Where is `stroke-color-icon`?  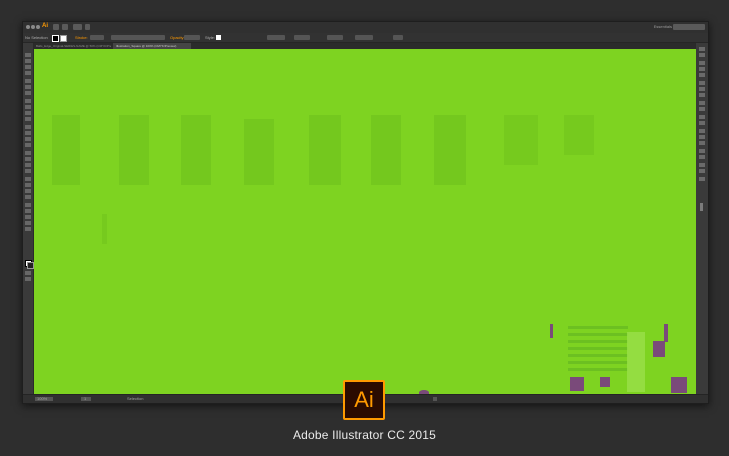 stroke-color-icon is located at coordinates (30, 265).